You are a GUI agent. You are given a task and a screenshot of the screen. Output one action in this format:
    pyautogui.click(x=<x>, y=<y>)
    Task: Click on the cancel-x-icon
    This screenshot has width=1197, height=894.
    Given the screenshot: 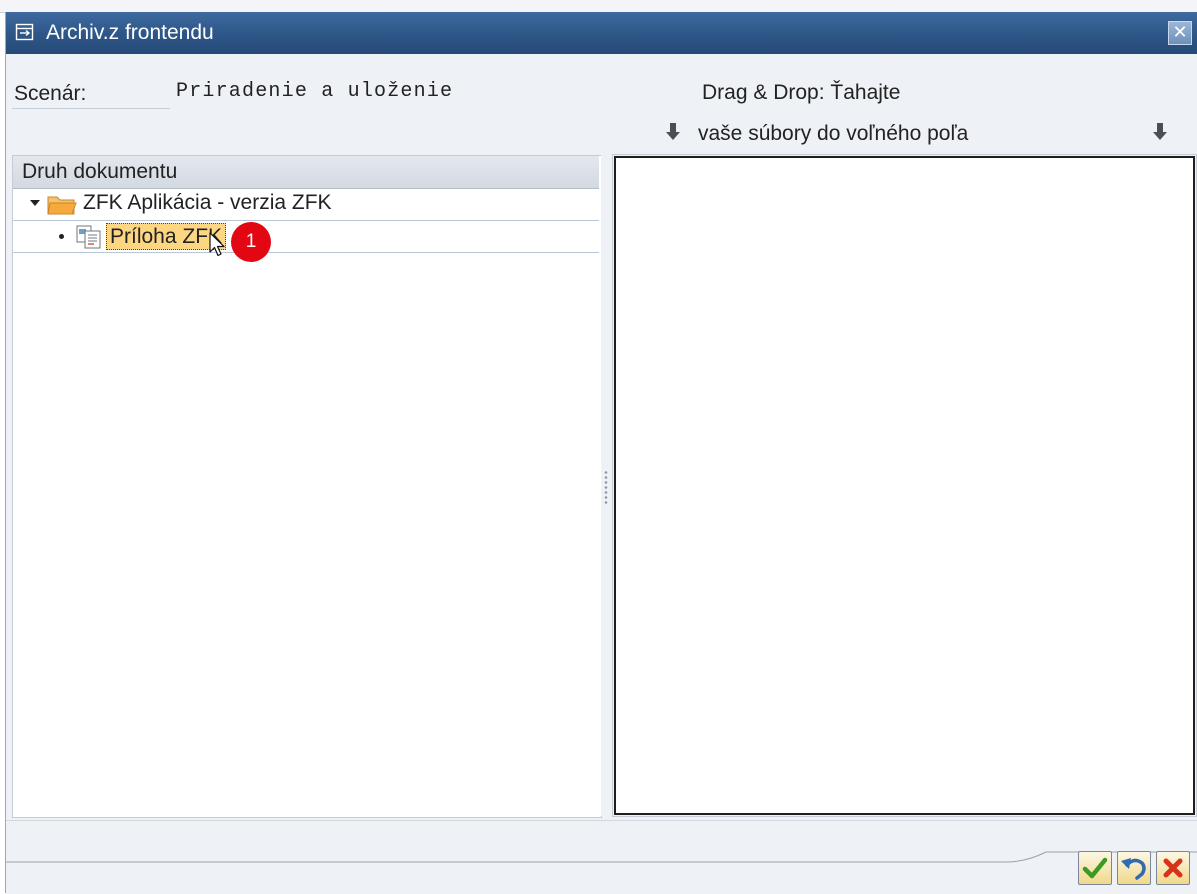 What is the action you would take?
    pyautogui.click(x=1173, y=868)
    